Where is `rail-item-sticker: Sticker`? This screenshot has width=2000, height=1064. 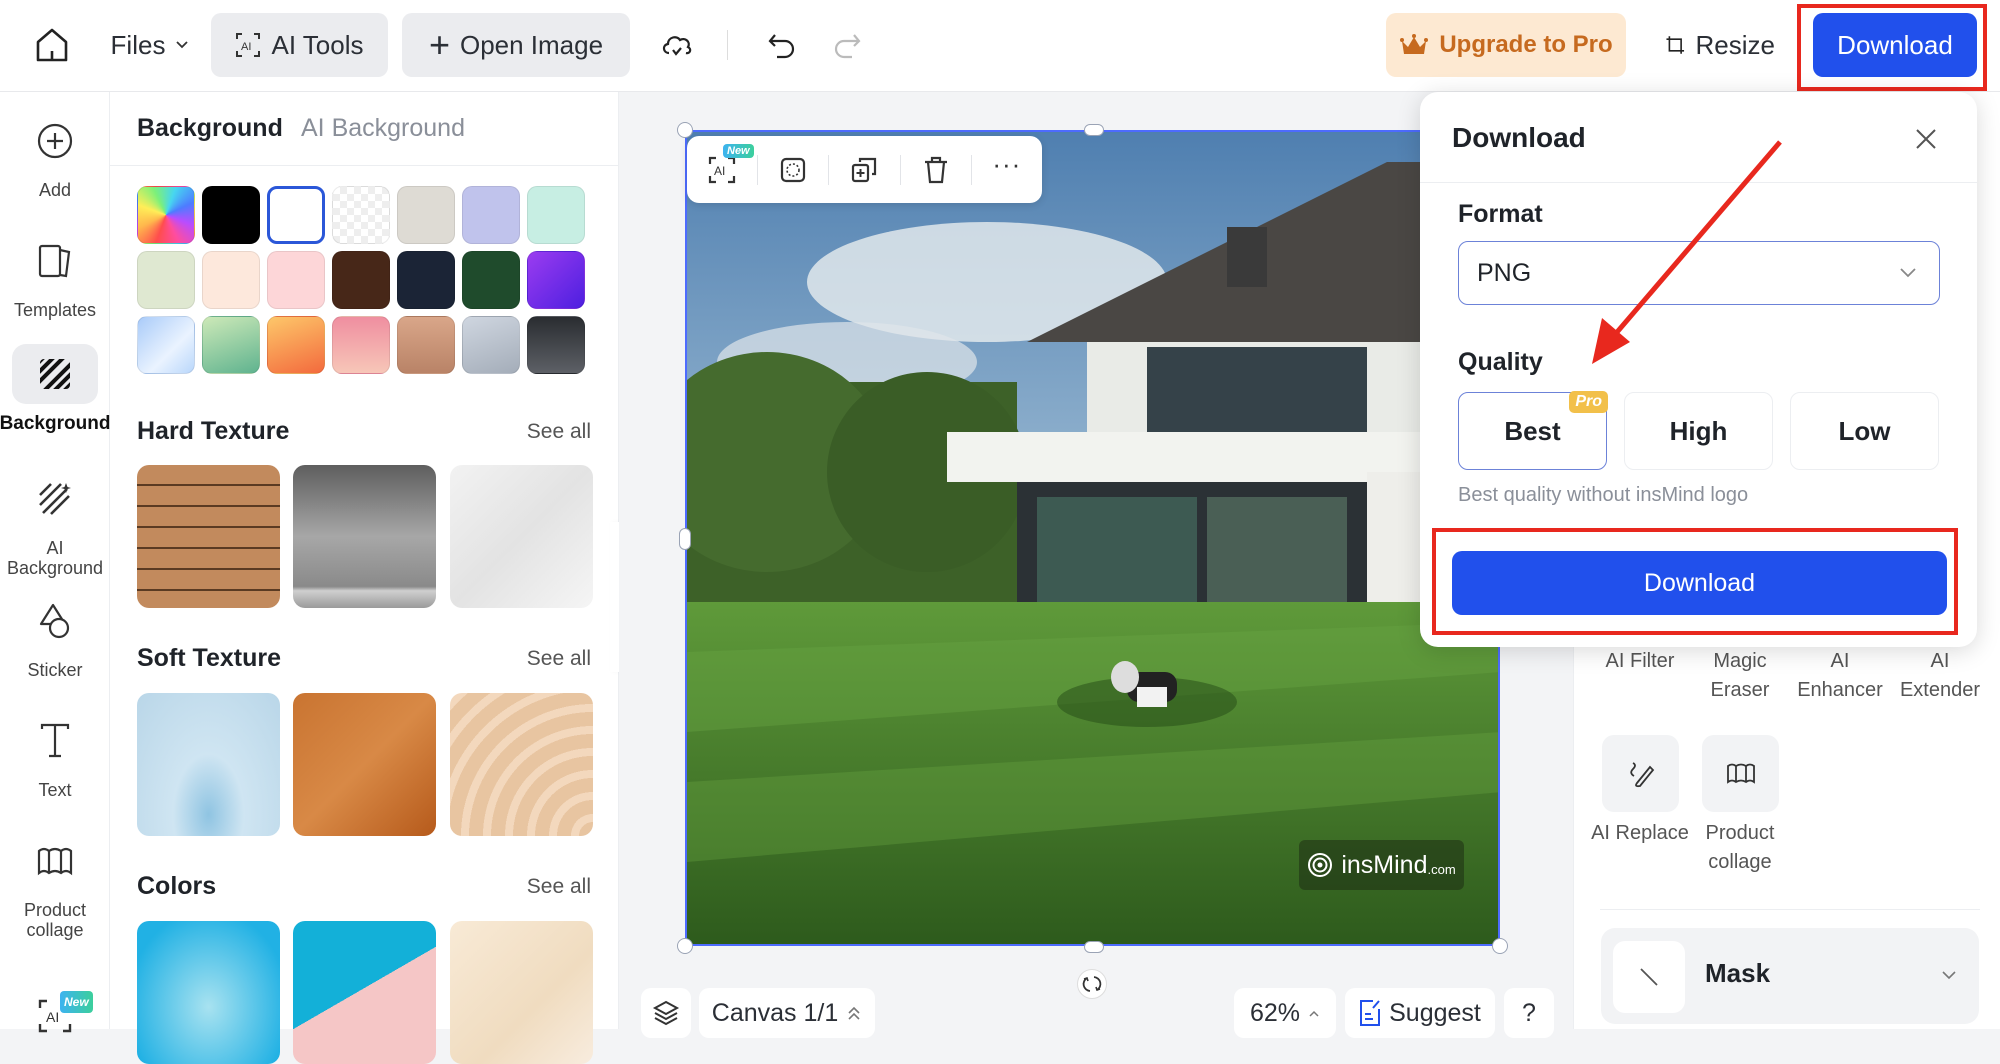 rail-item-sticker: Sticker is located at coordinates (55, 636).